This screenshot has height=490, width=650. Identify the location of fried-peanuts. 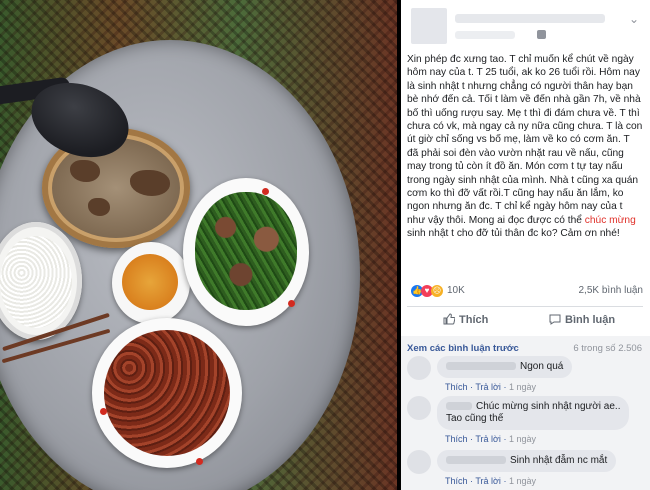
(167, 393).